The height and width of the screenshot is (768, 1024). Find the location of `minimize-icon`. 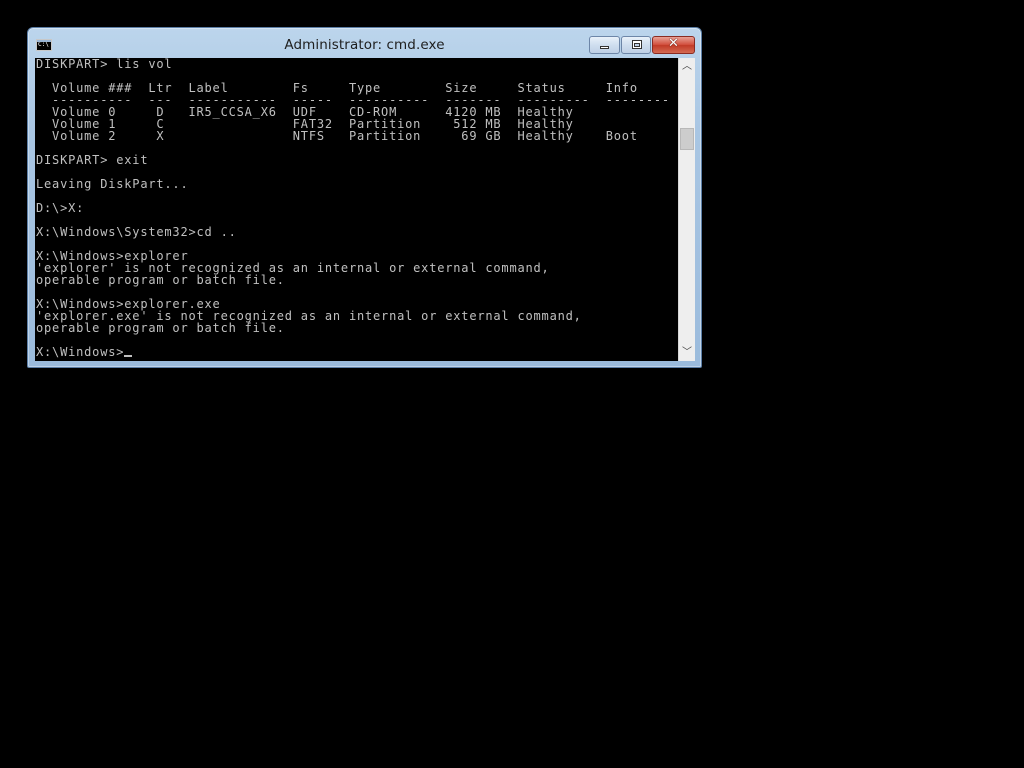

minimize-icon is located at coordinates (604, 47).